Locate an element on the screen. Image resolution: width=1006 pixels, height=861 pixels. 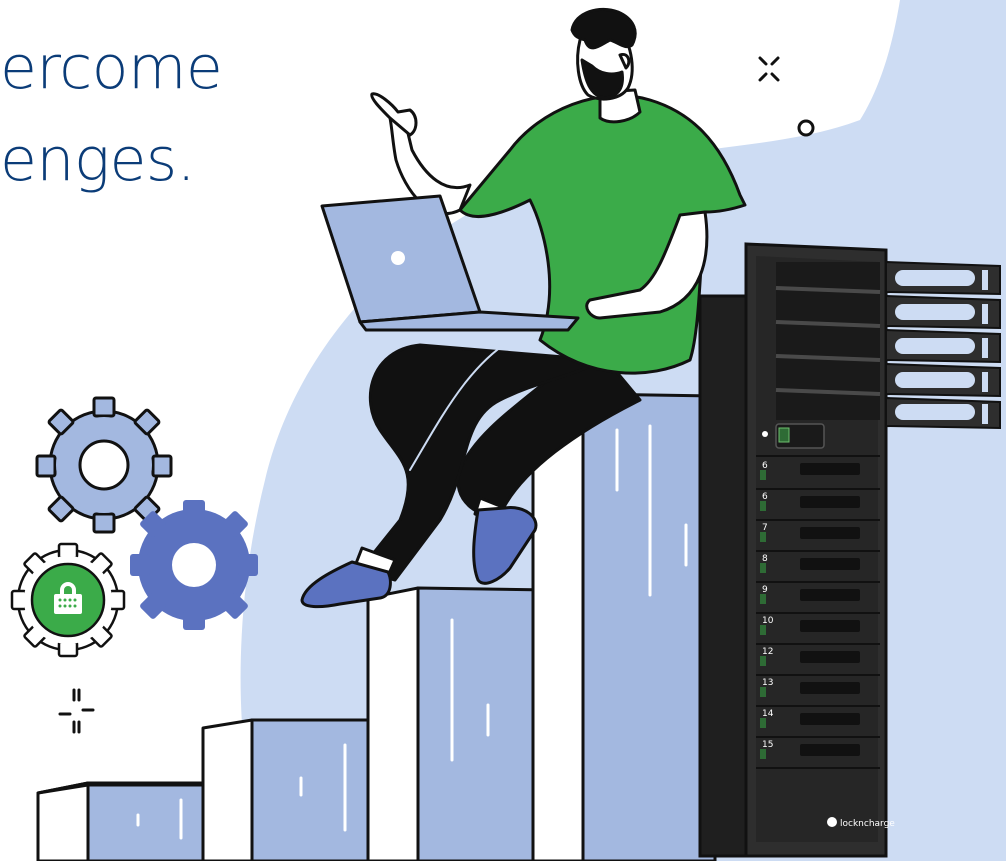
slot-number: 9 is located at coordinates (765, 590).